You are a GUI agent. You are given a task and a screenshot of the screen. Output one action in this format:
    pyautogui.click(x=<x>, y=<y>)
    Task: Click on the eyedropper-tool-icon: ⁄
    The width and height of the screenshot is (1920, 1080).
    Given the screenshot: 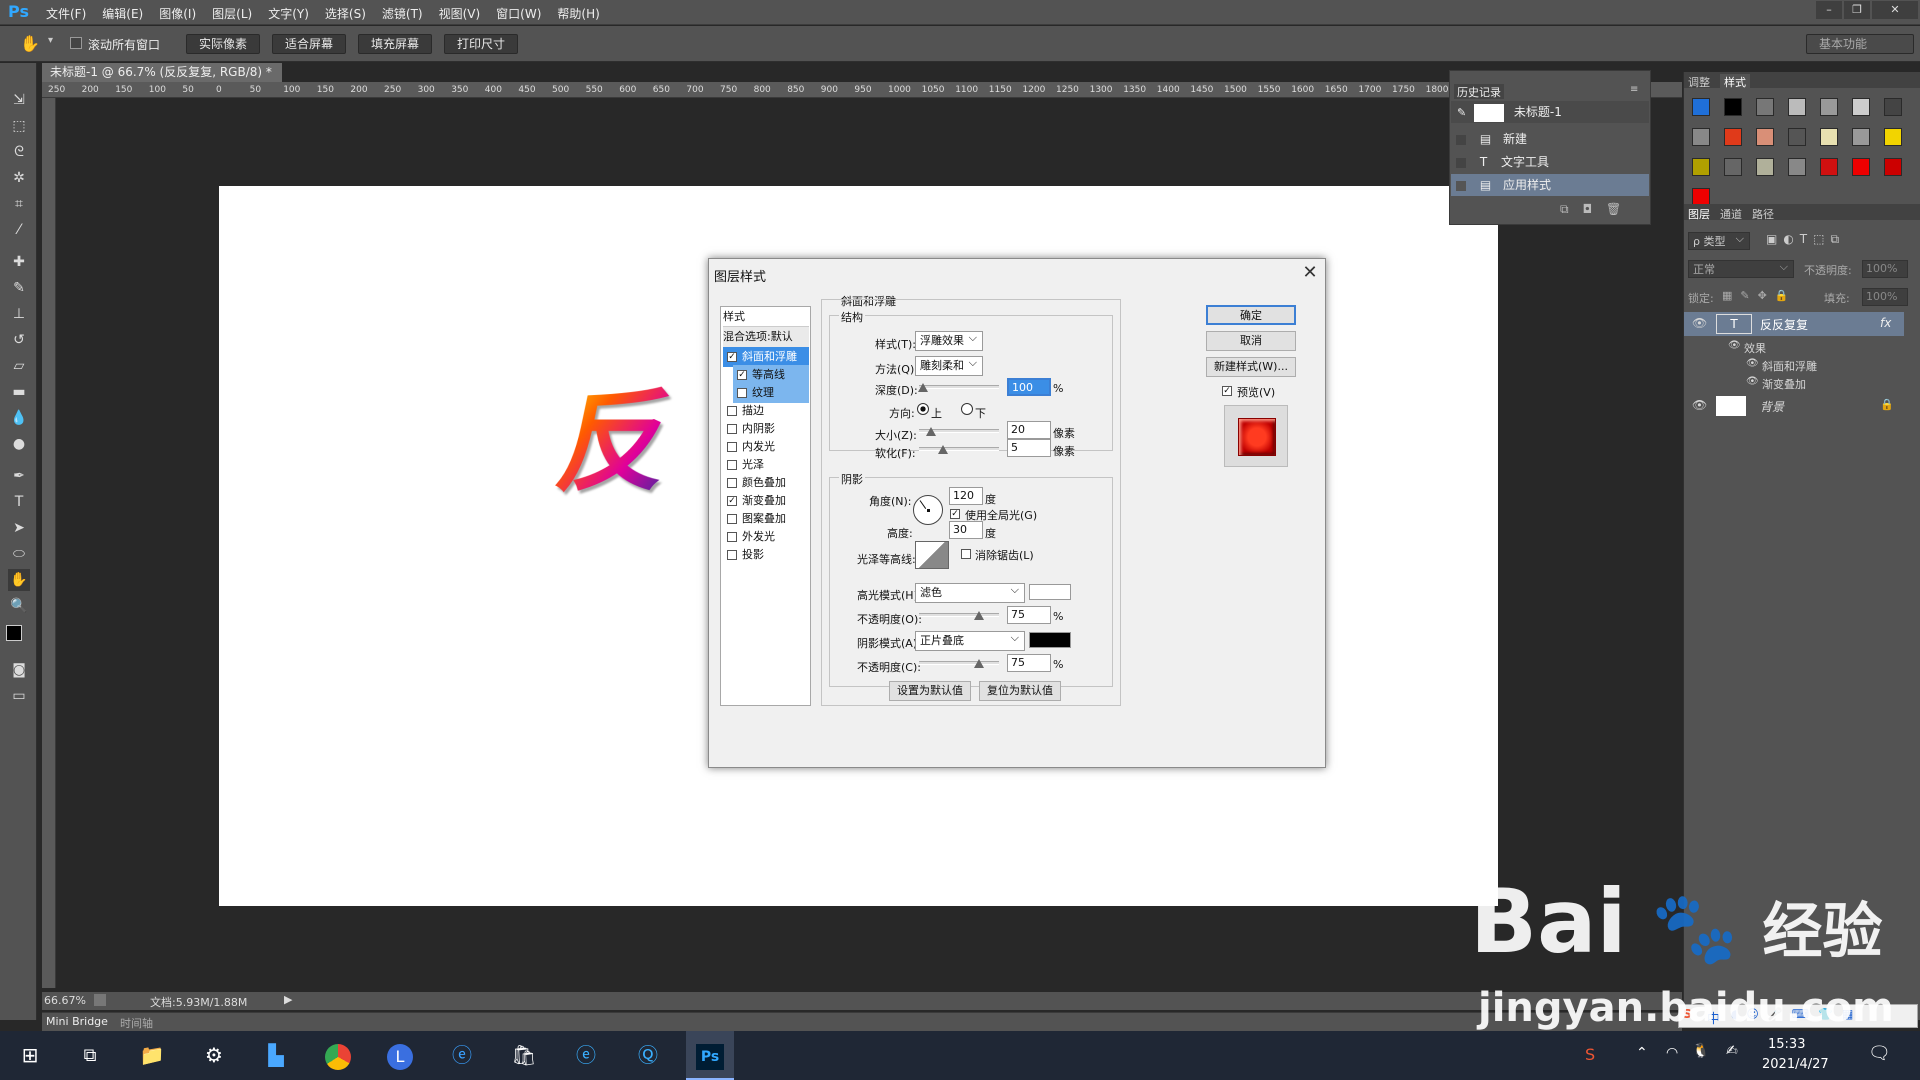 What is the action you would take?
    pyautogui.click(x=19, y=230)
    